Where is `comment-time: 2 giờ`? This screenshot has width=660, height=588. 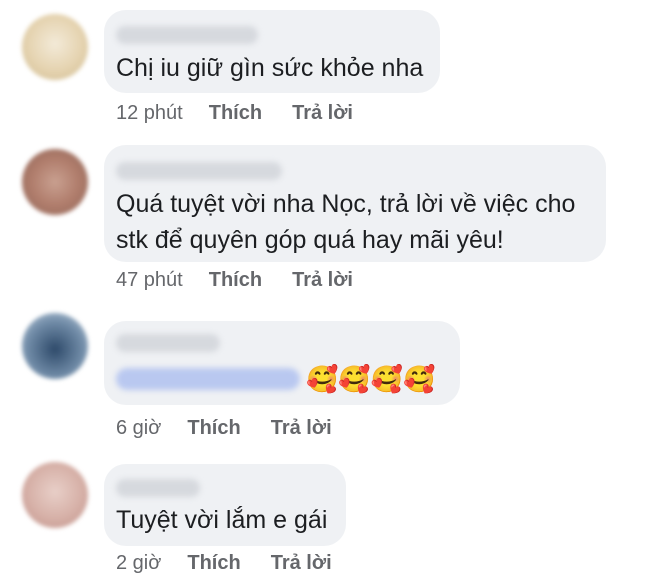 comment-time: 2 giờ is located at coordinates (138, 563).